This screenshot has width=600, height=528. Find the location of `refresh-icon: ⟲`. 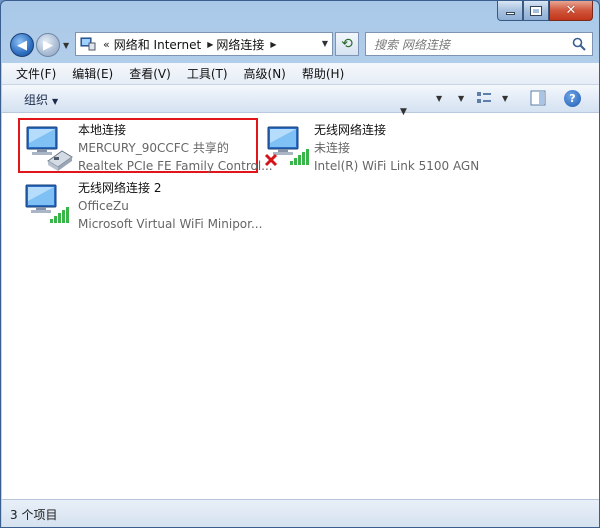

refresh-icon: ⟲ is located at coordinates (347, 44).